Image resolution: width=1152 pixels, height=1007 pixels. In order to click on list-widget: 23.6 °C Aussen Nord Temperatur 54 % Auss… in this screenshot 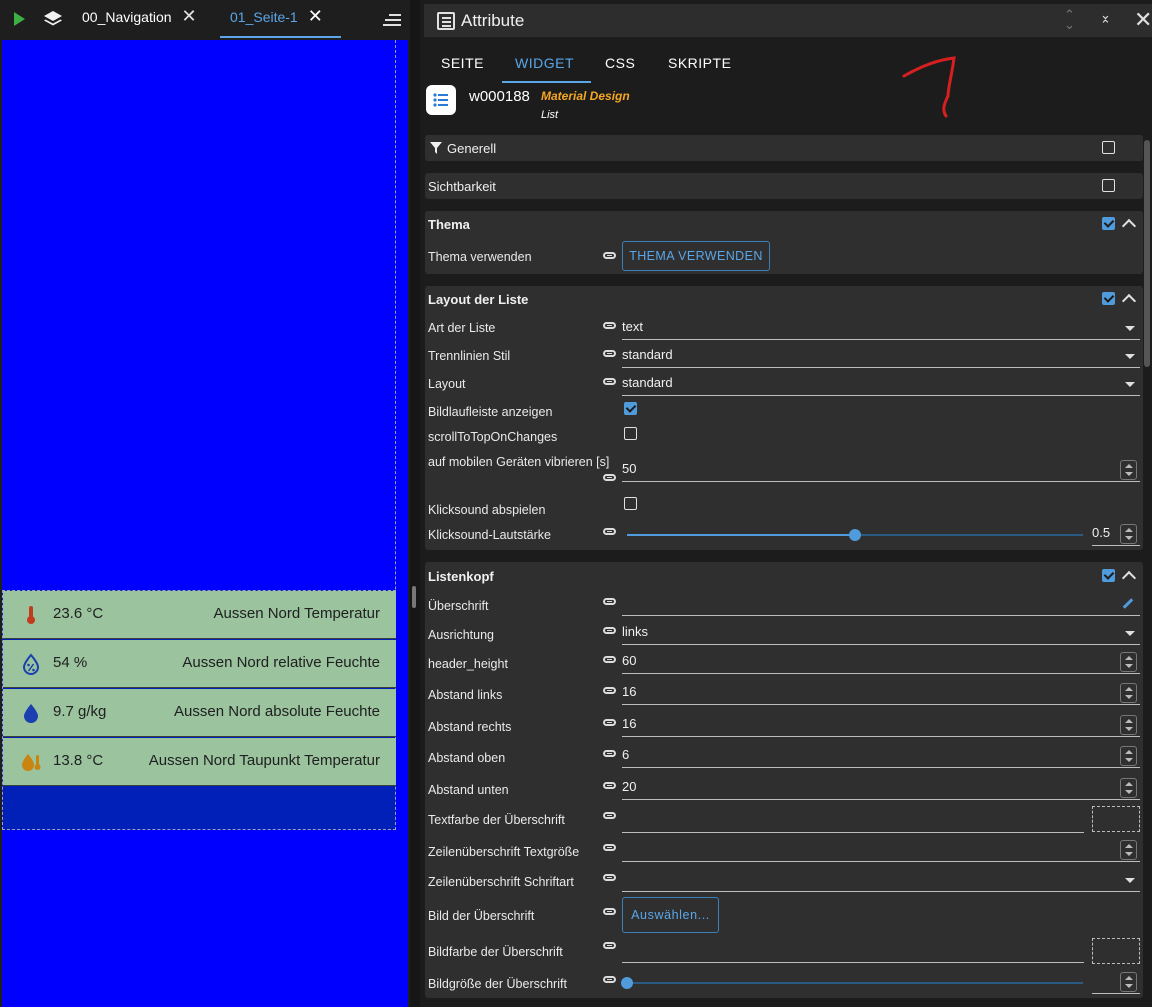, I will do `click(199, 710)`.